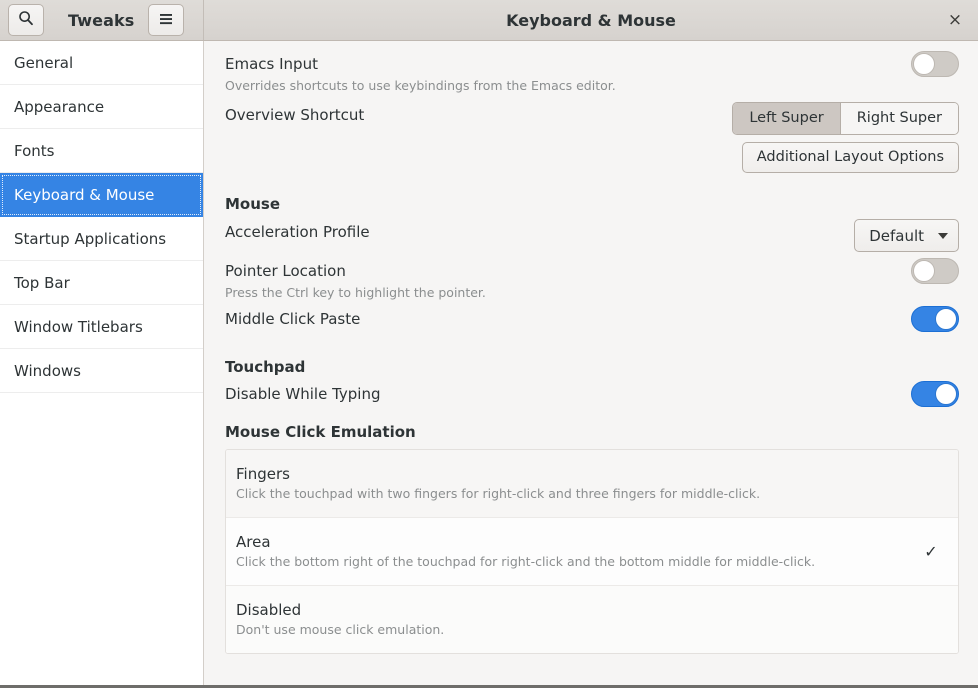  I want to click on sidebar-item-fonts: Fonts, so click(101, 151).